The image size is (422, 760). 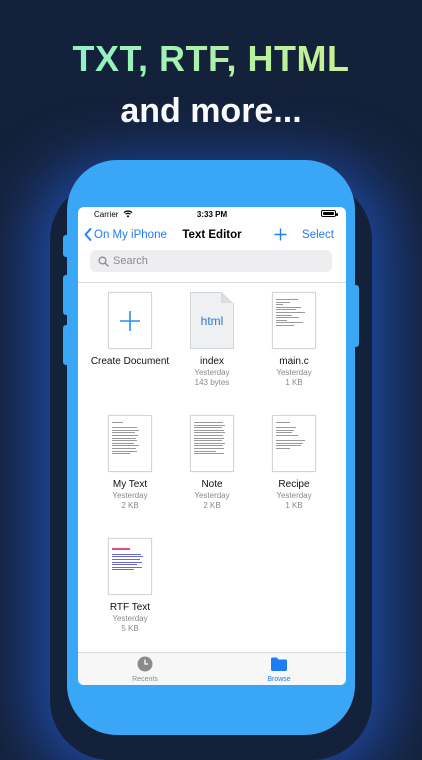 What do you see at coordinates (67, 345) in the screenshot?
I see `volume-down-button` at bounding box center [67, 345].